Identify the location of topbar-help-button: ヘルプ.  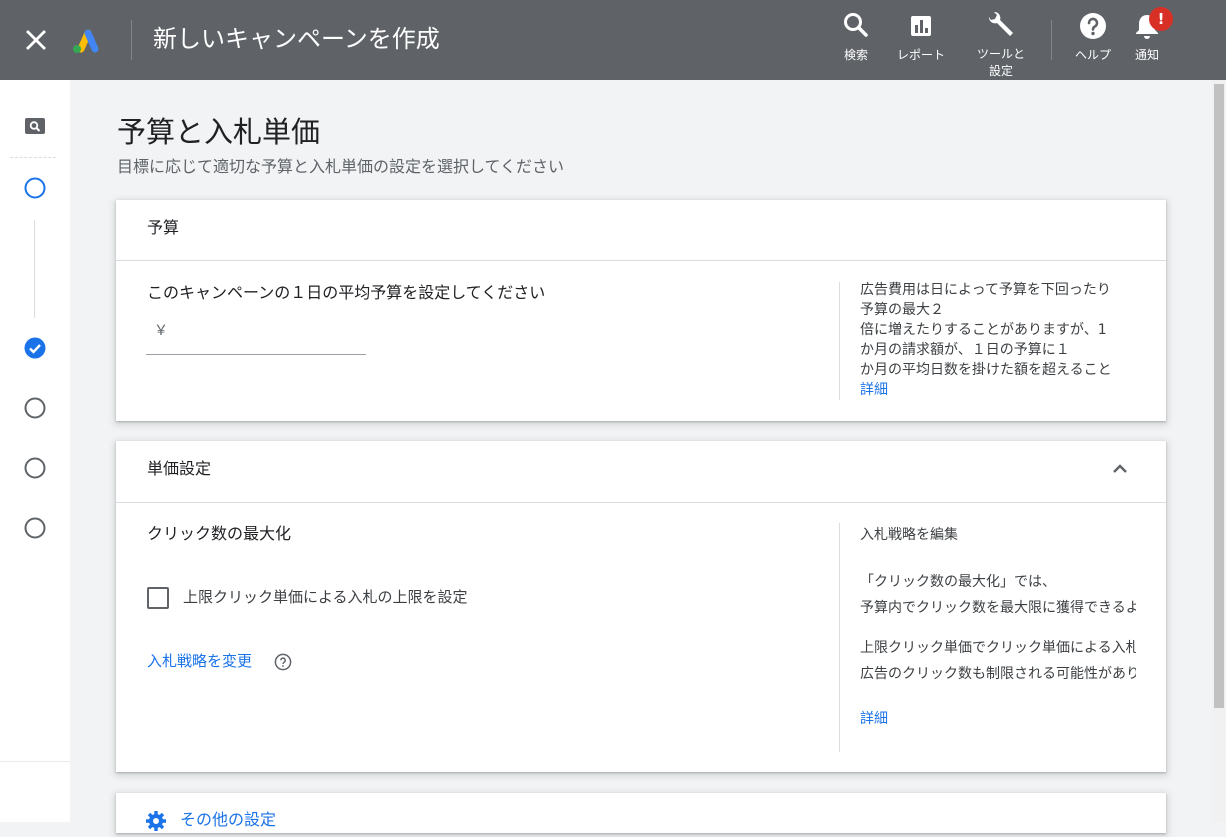
(1093, 38).